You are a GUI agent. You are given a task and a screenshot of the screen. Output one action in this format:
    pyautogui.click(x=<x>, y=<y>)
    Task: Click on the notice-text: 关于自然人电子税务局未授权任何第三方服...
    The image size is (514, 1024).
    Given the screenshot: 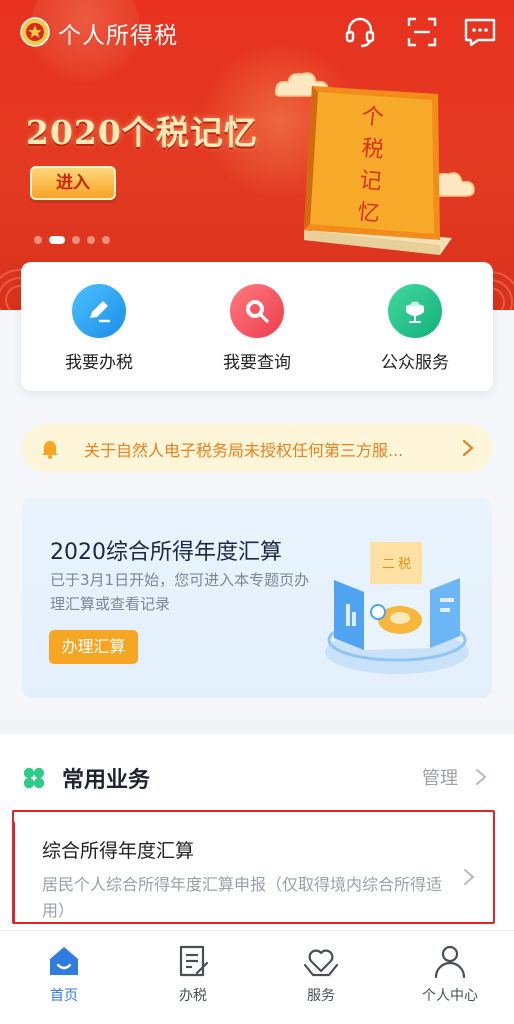 What is the action you would take?
    pyautogui.click(x=244, y=450)
    